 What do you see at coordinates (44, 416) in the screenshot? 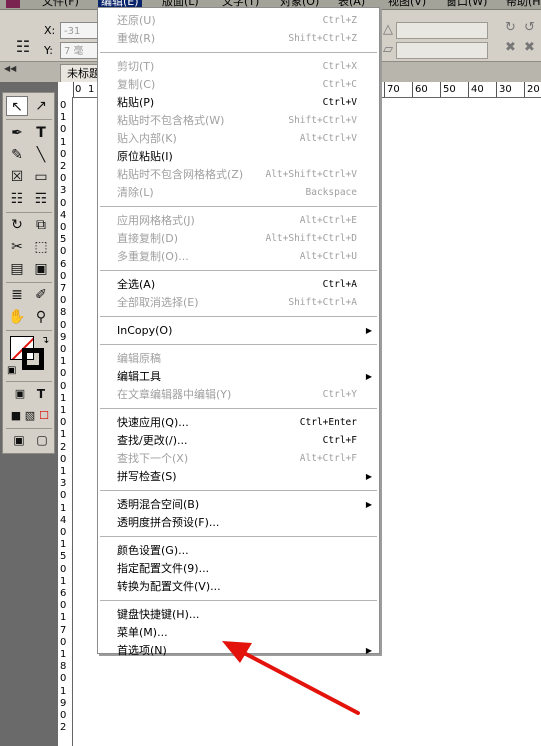
I see `apply-none-icon: ☐` at bounding box center [44, 416].